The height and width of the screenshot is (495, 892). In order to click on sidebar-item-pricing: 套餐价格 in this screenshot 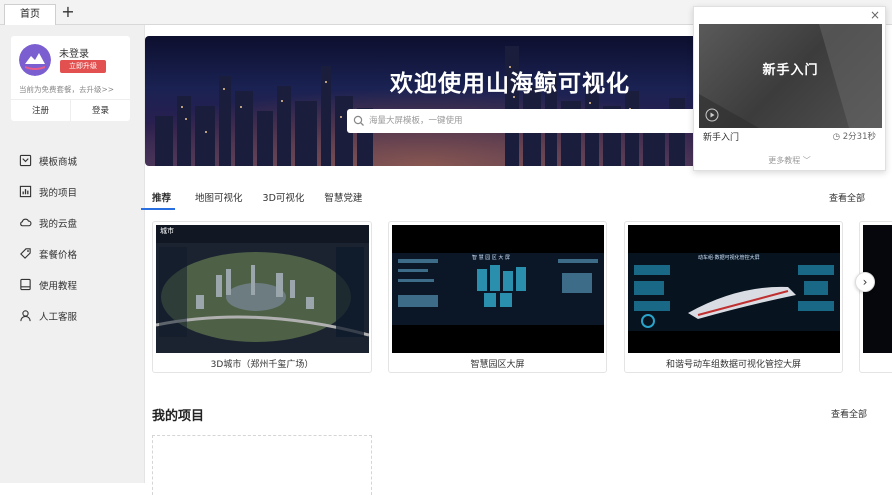, I will do `click(72, 253)`.